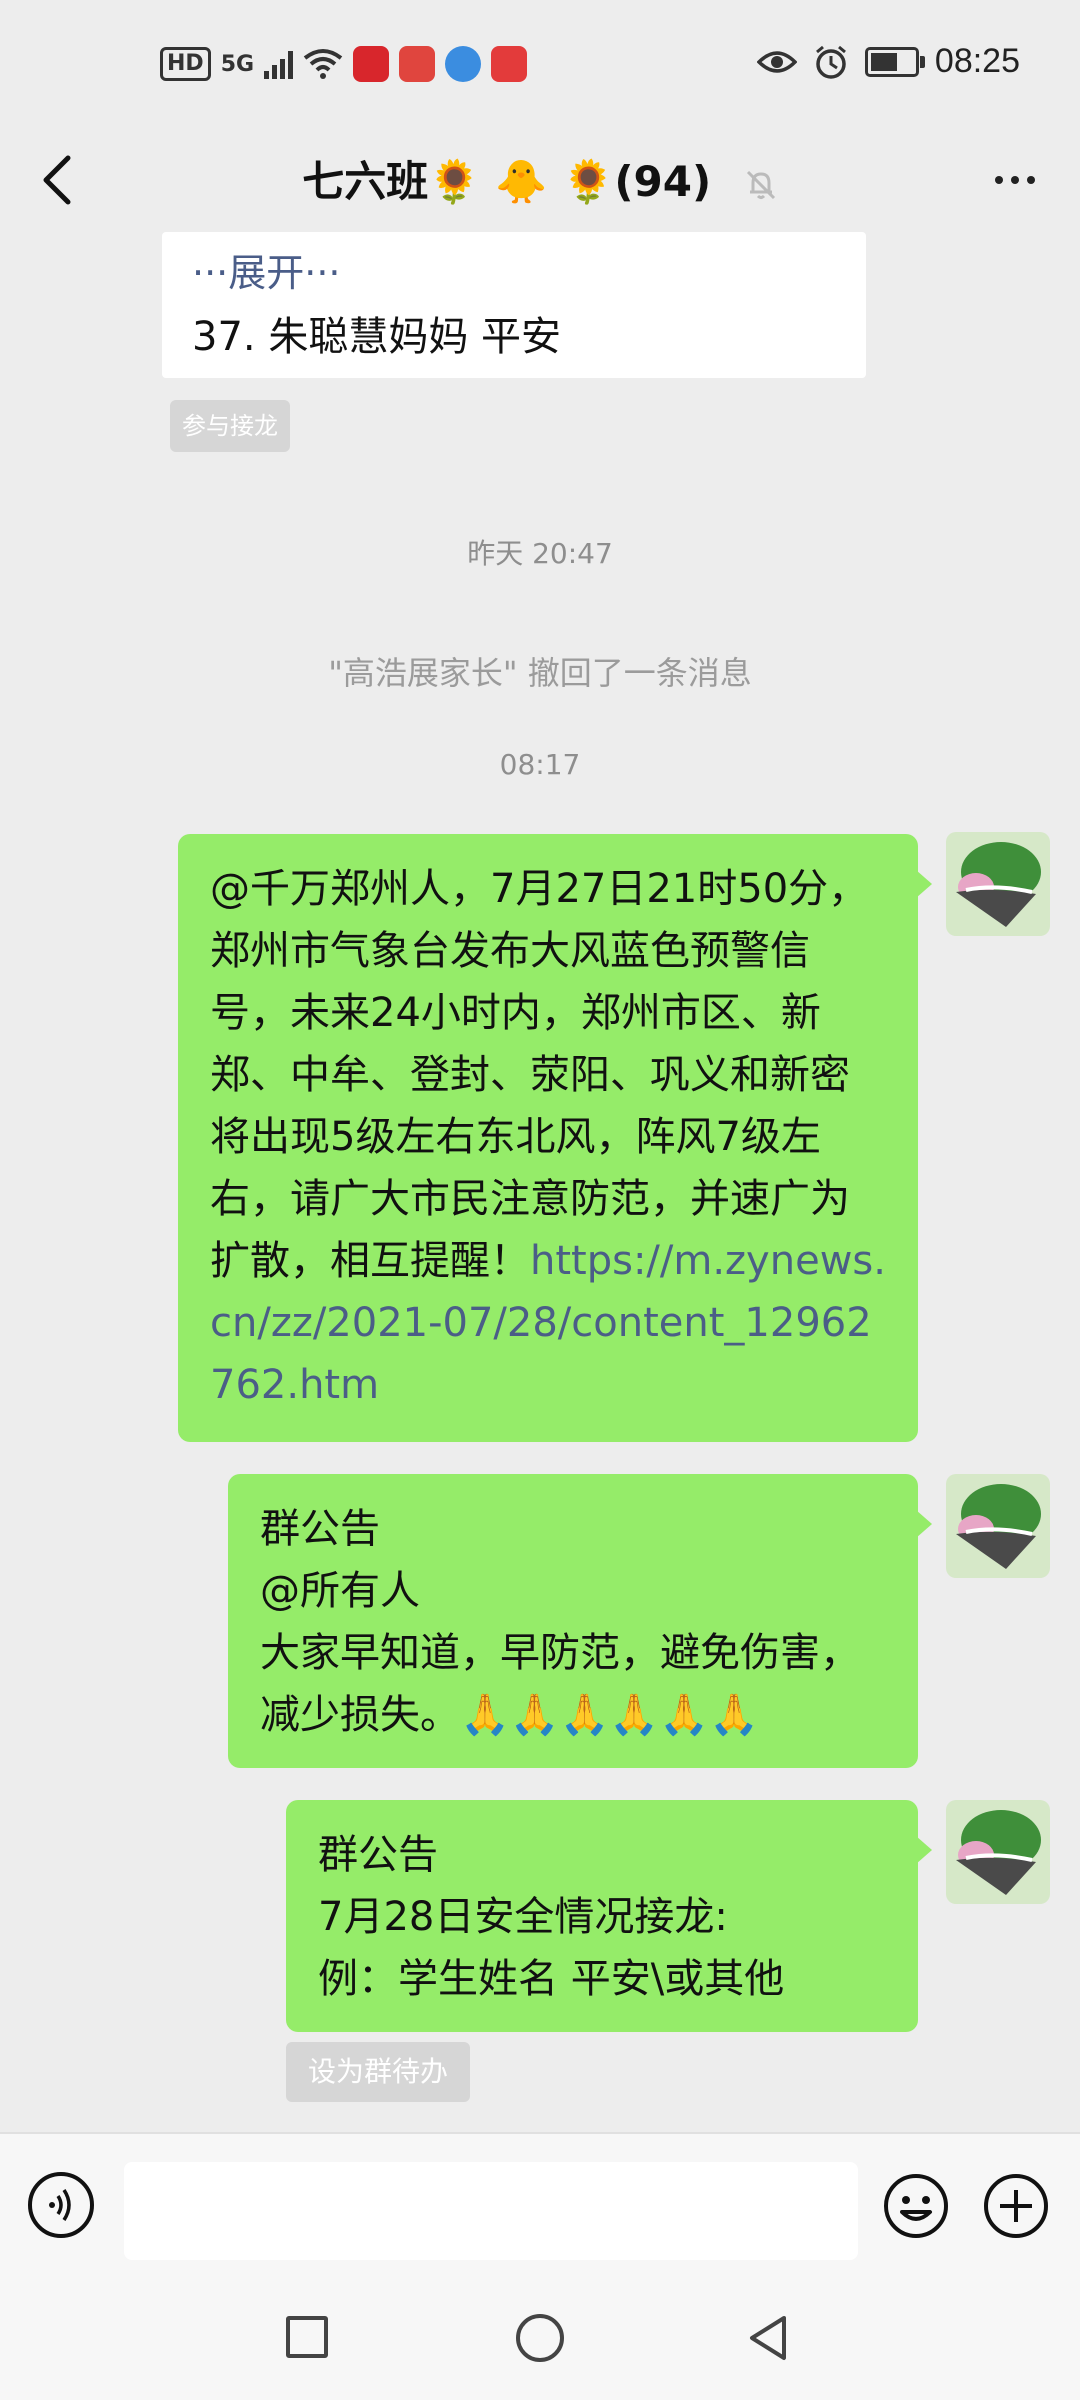  I want to click on message-line: 例：学生姓名 平安\或其他, so click(551, 1979).